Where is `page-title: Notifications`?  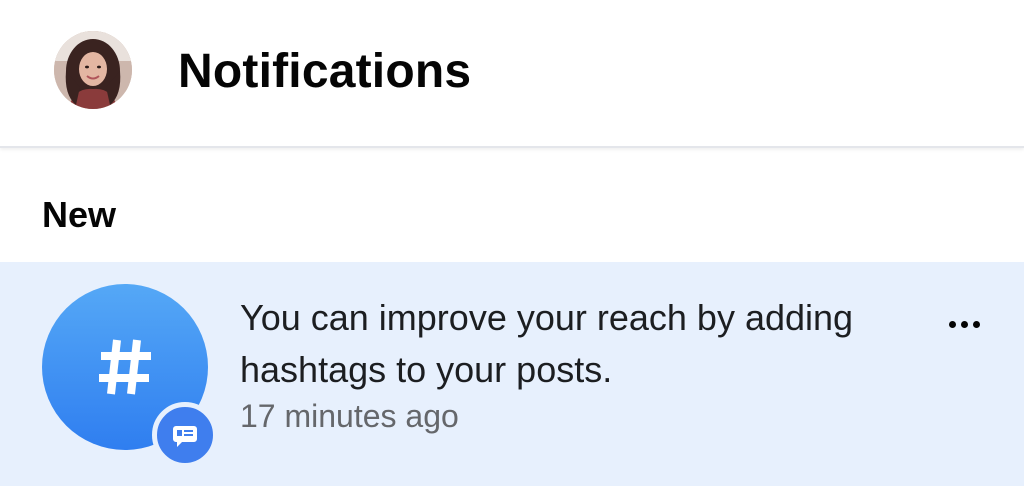 page-title: Notifications is located at coordinates (325, 71).